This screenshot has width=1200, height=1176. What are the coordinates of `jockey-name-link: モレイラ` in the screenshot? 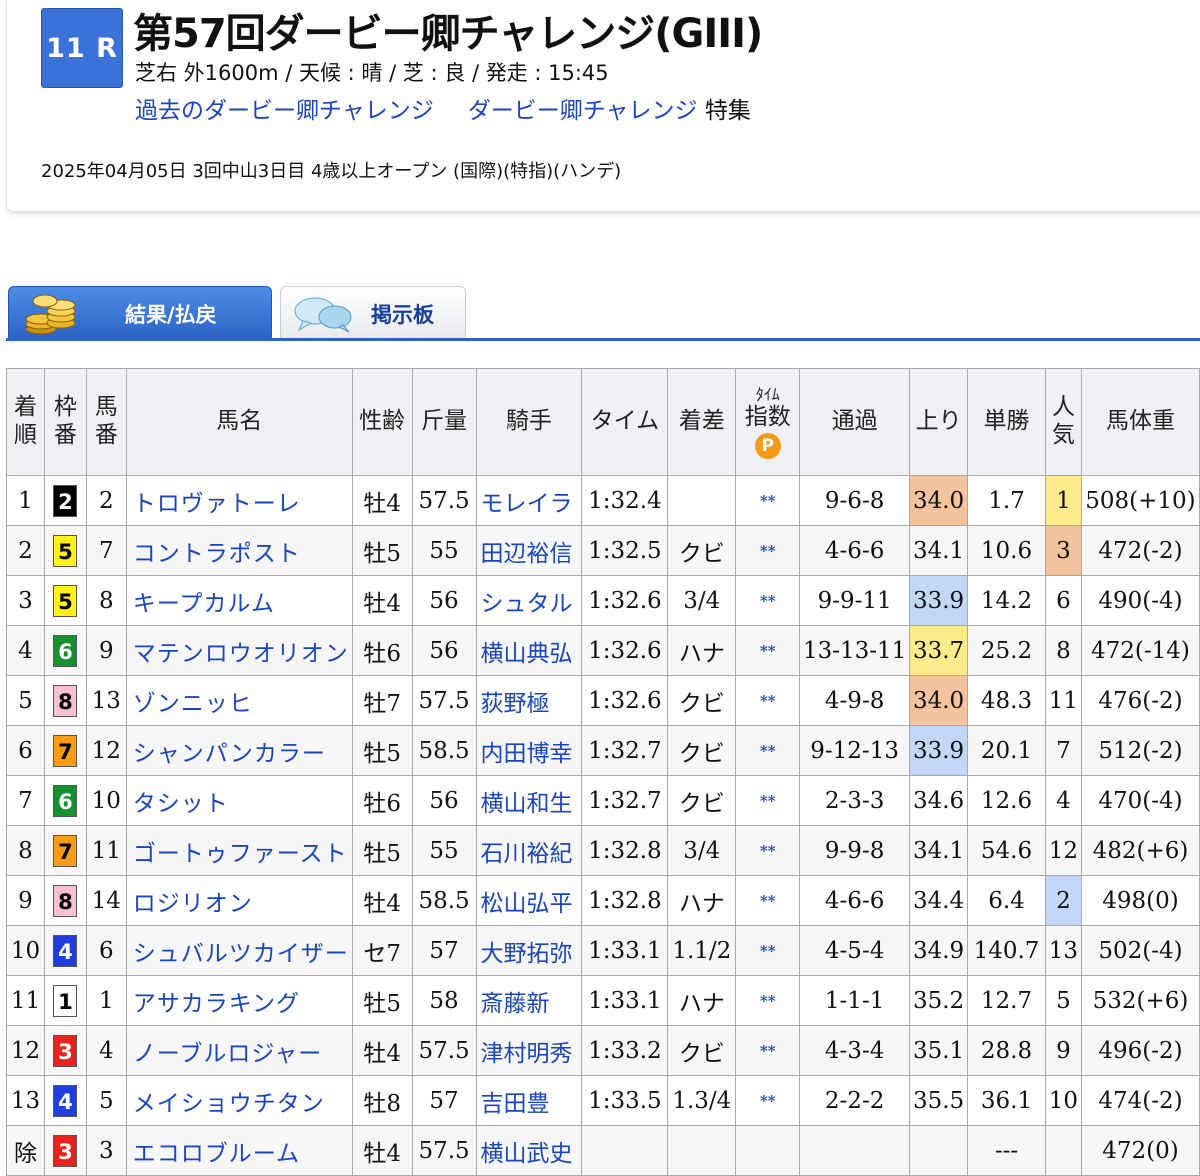 It's located at (527, 504).